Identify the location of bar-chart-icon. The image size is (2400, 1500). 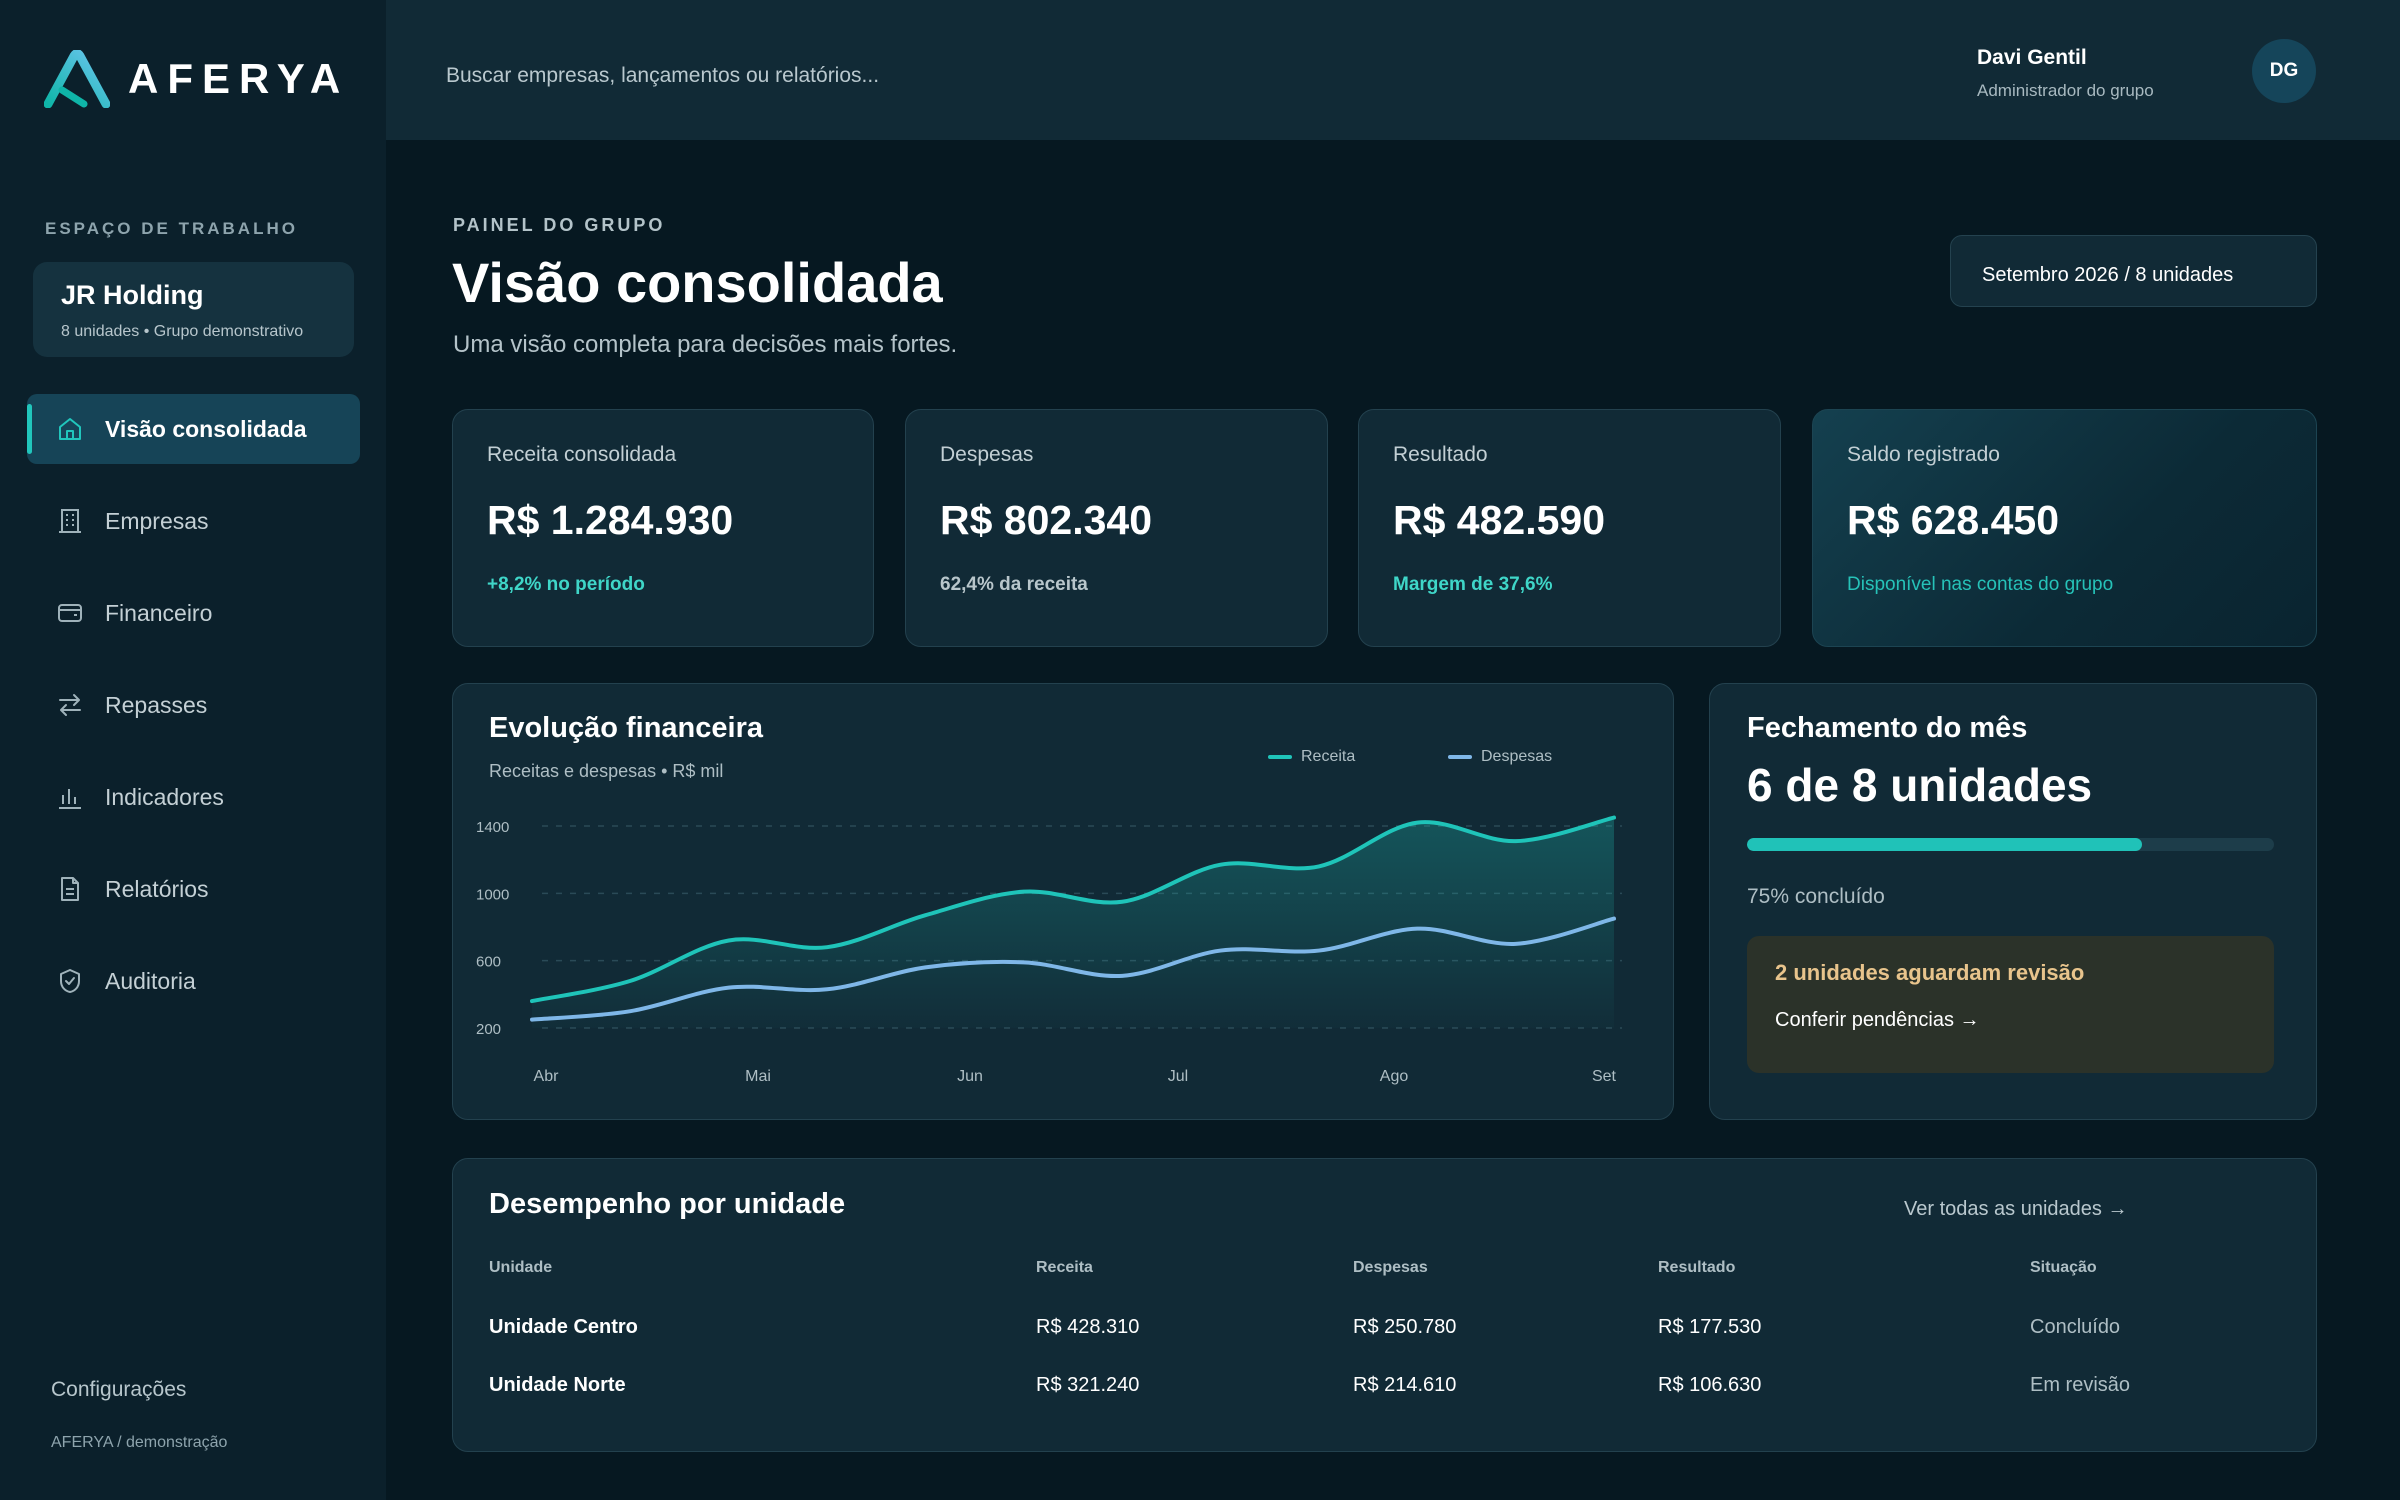
(70, 797).